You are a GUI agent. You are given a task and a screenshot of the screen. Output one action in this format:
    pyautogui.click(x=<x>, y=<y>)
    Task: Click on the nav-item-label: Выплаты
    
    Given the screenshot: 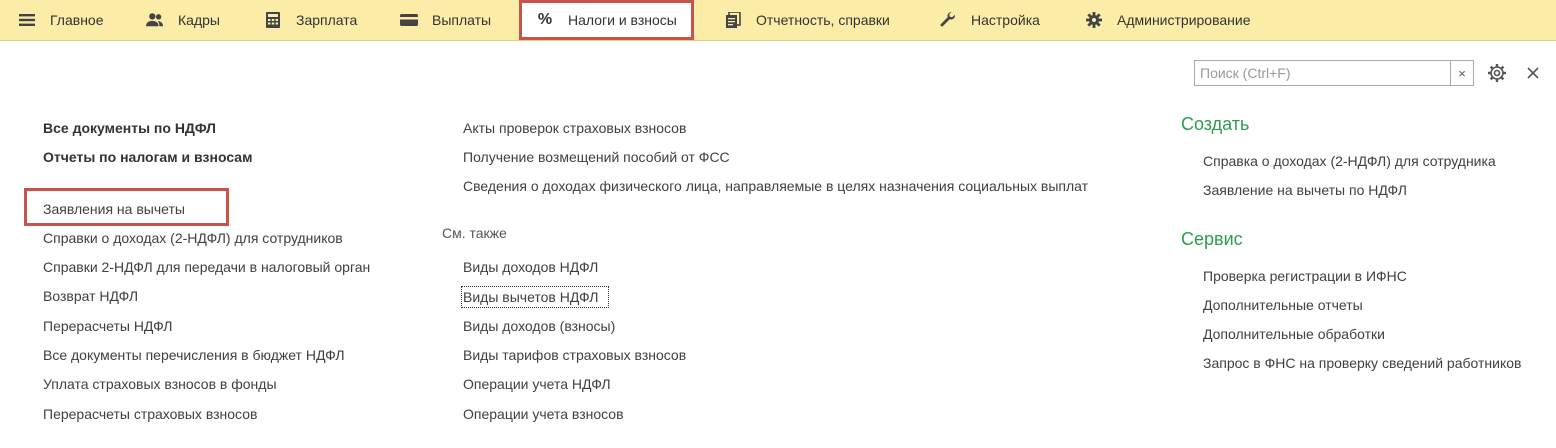 What is the action you would take?
    pyautogui.click(x=462, y=20)
    